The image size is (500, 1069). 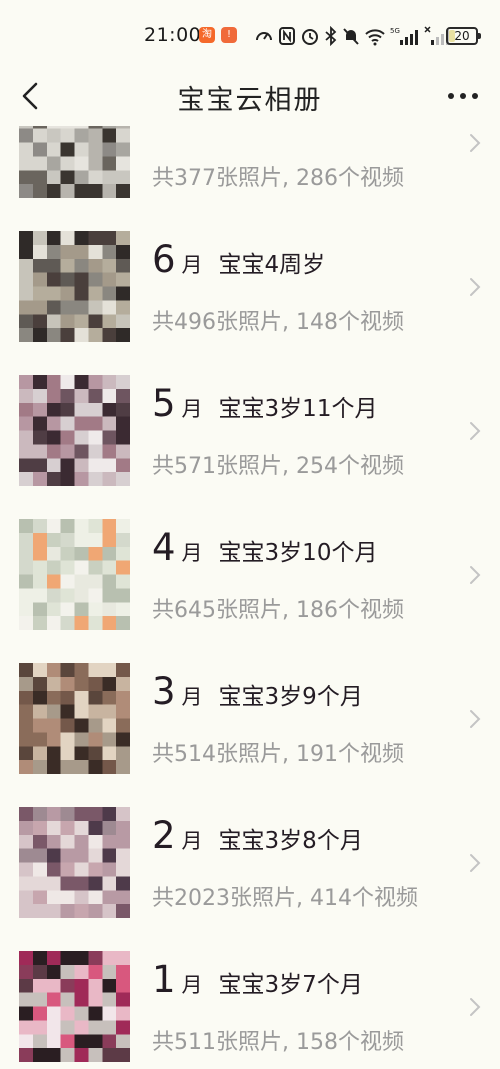 I want to click on album-row: 5 月宝宝3岁11个月共571张照片, 254个视频, so click(x=250, y=442).